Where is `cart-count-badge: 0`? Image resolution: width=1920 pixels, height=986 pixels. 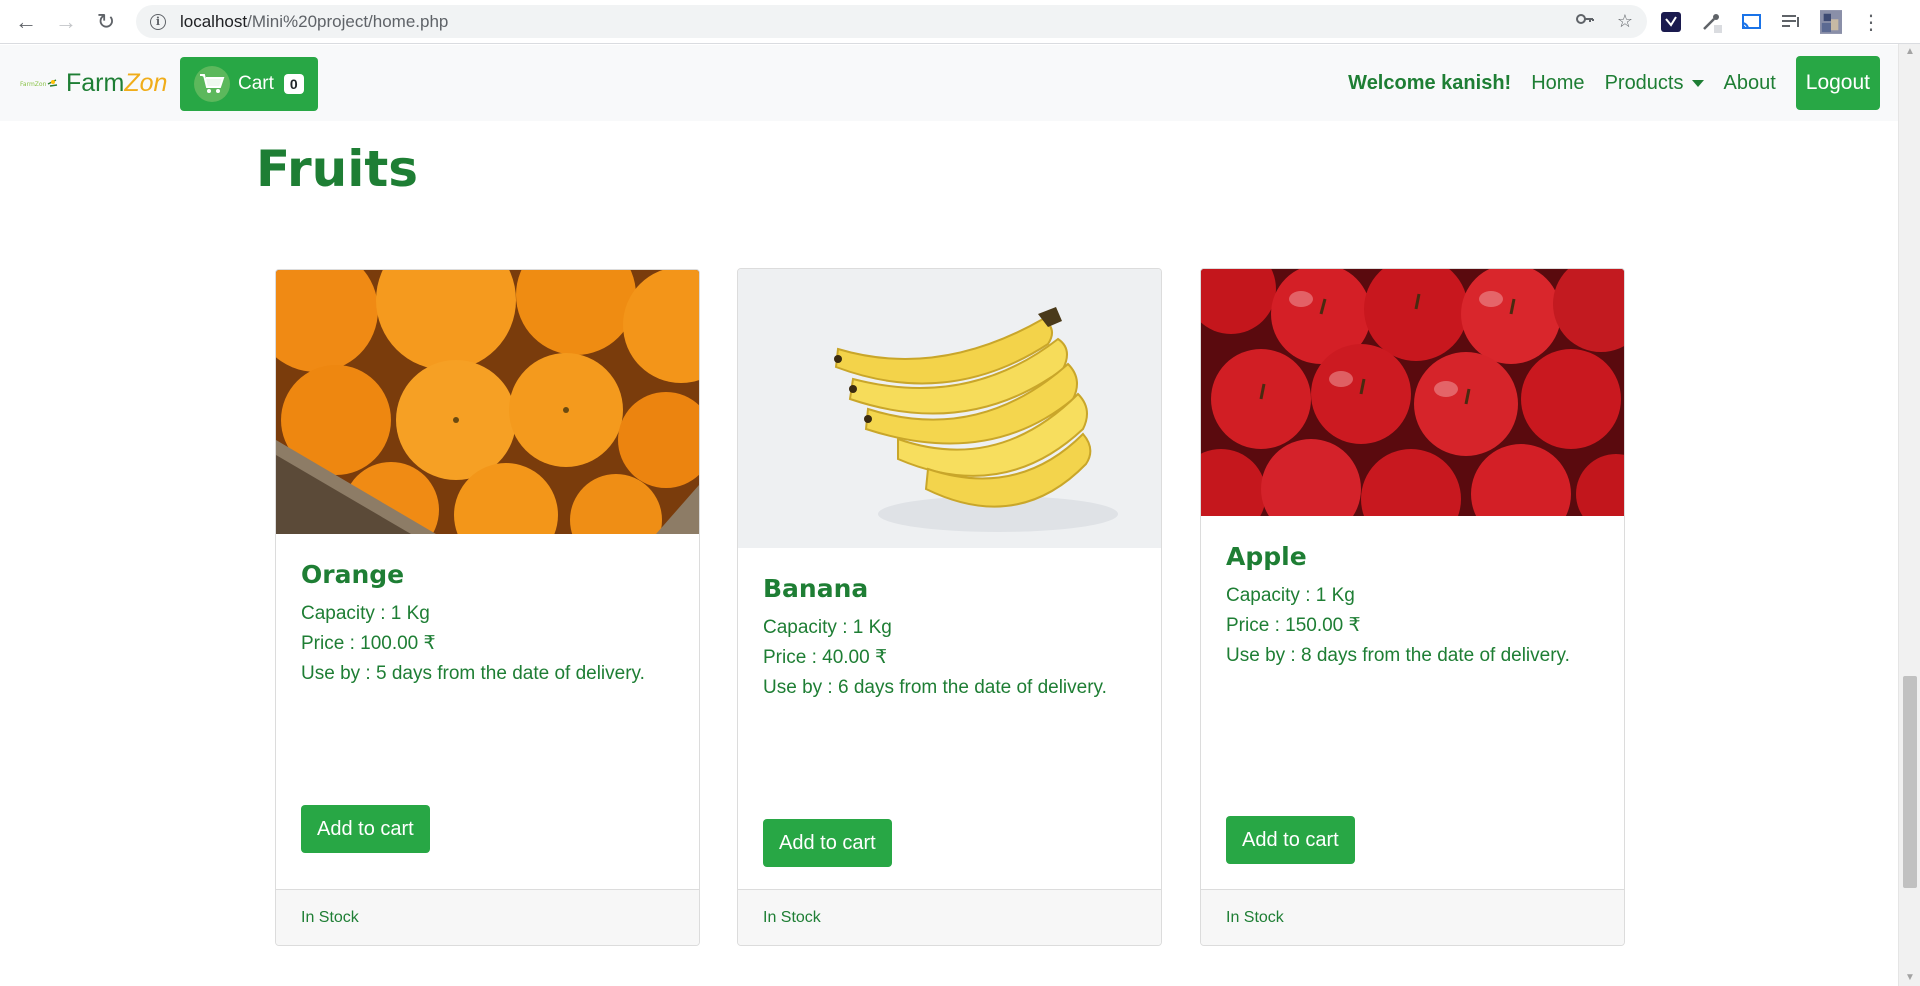
cart-count-badge: 0 is located at coordinates (293, 84).